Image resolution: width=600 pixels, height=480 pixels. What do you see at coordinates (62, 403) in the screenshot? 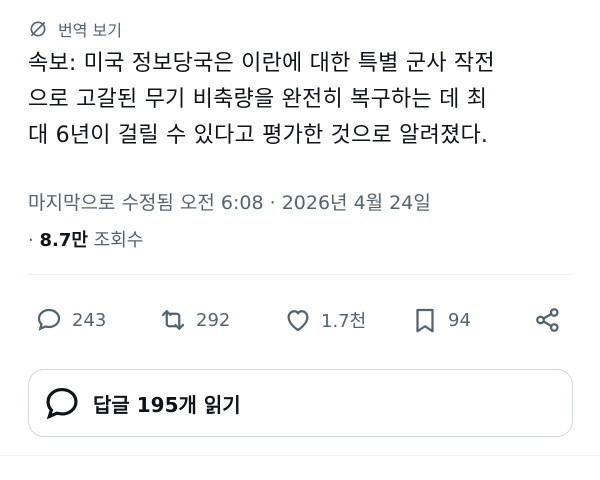
I see `chat-bubble-icon` at bounding box center [62, 403].